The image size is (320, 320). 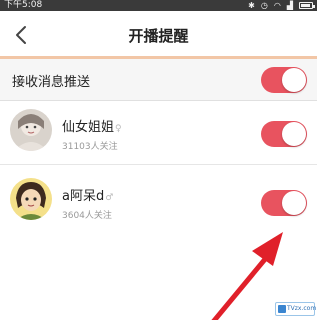 What do you see at coordinates (158, 80) in the screenshot?
I see `push-setting-row: 接收消息推送` at bounding box center [158, 80].